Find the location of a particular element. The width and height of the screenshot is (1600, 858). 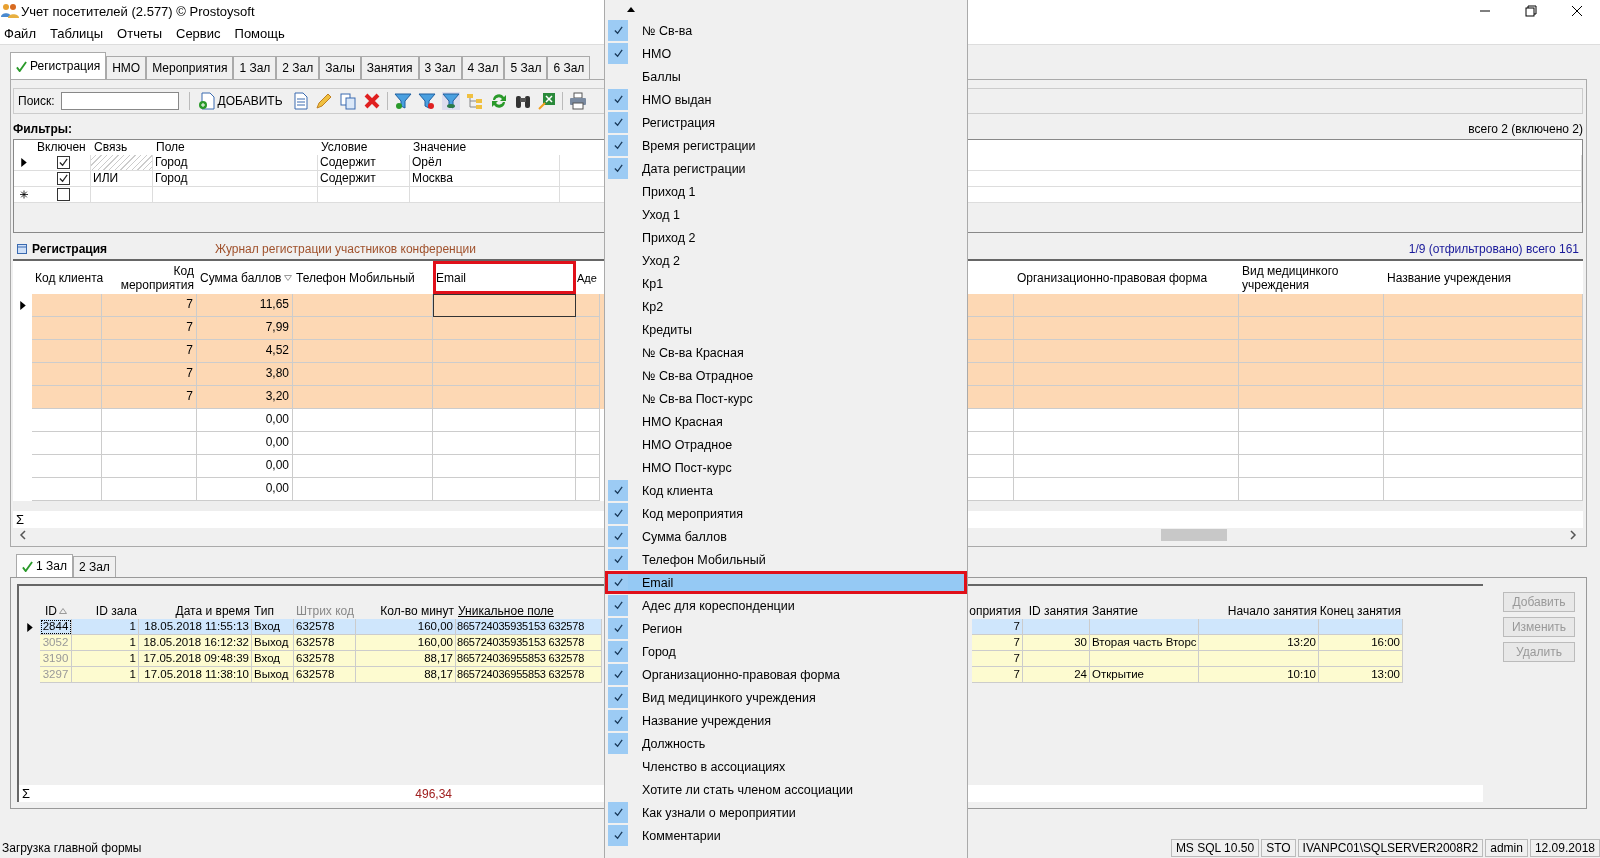

column-header: Конец занятия is located at coordinates (1361, 610).